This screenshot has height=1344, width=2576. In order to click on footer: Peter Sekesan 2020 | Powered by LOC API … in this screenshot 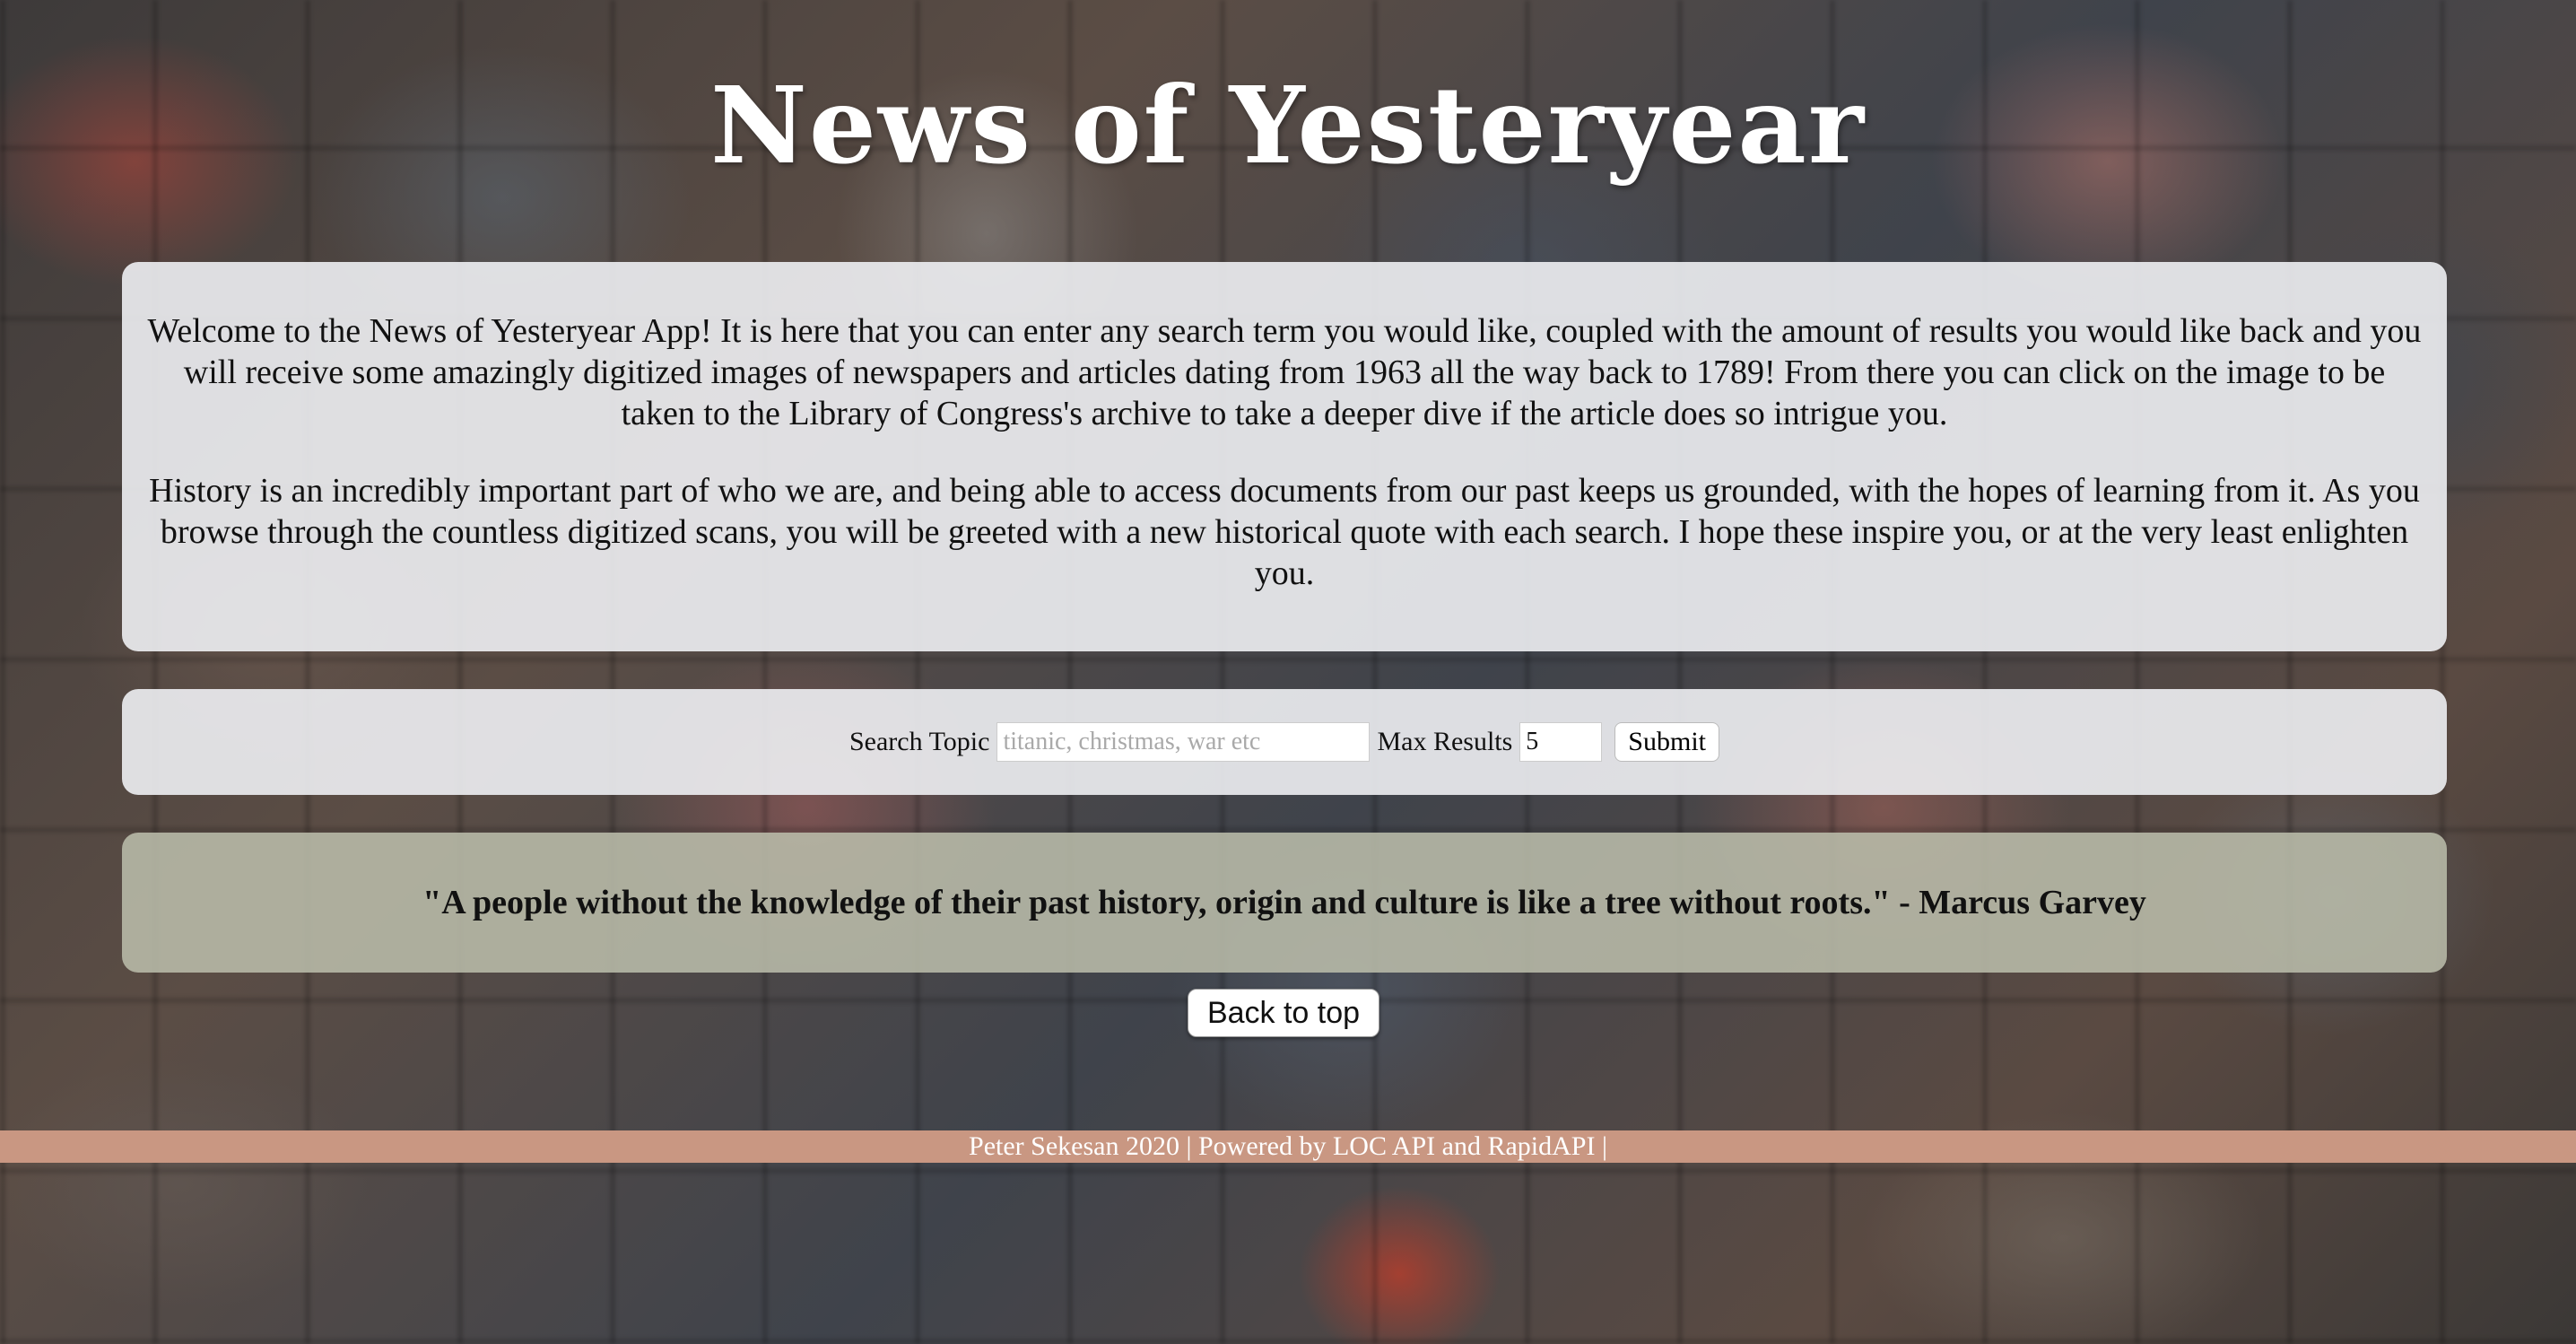, I will do `click(1288, 1146)`.